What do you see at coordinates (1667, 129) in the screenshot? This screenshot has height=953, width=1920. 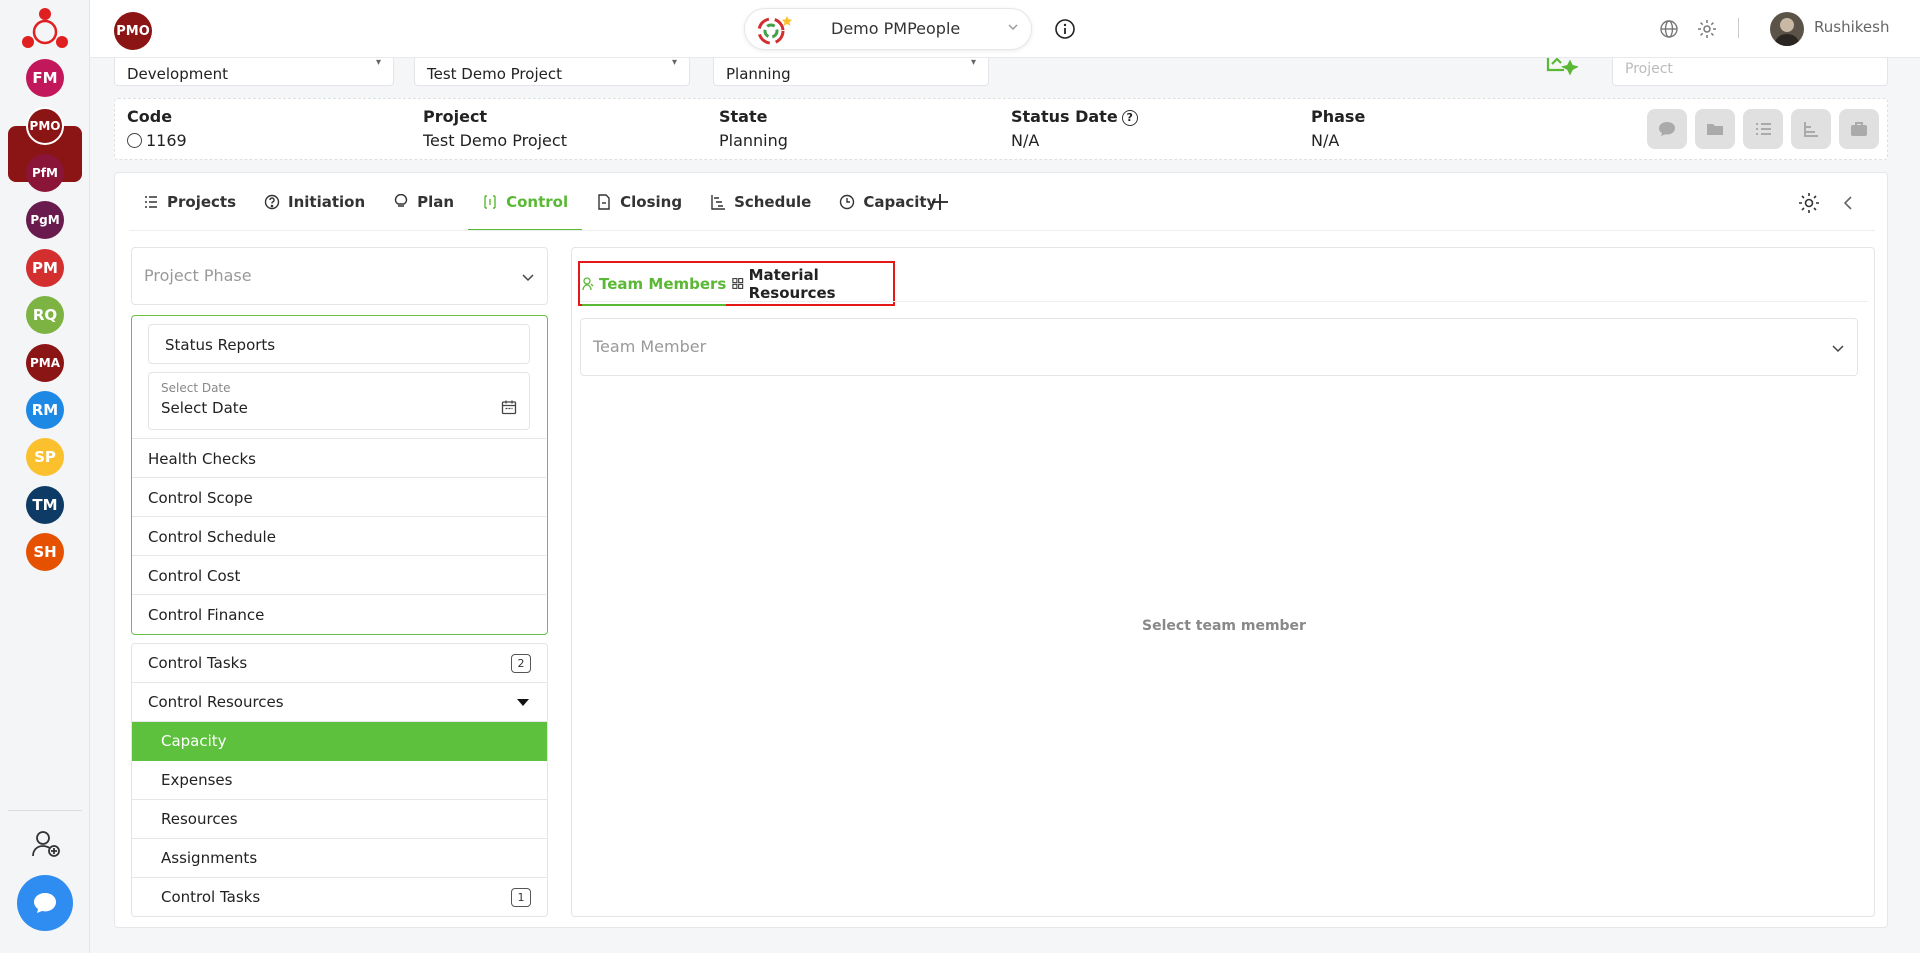 I see `comments-button` at bounding box center [1667, 129].